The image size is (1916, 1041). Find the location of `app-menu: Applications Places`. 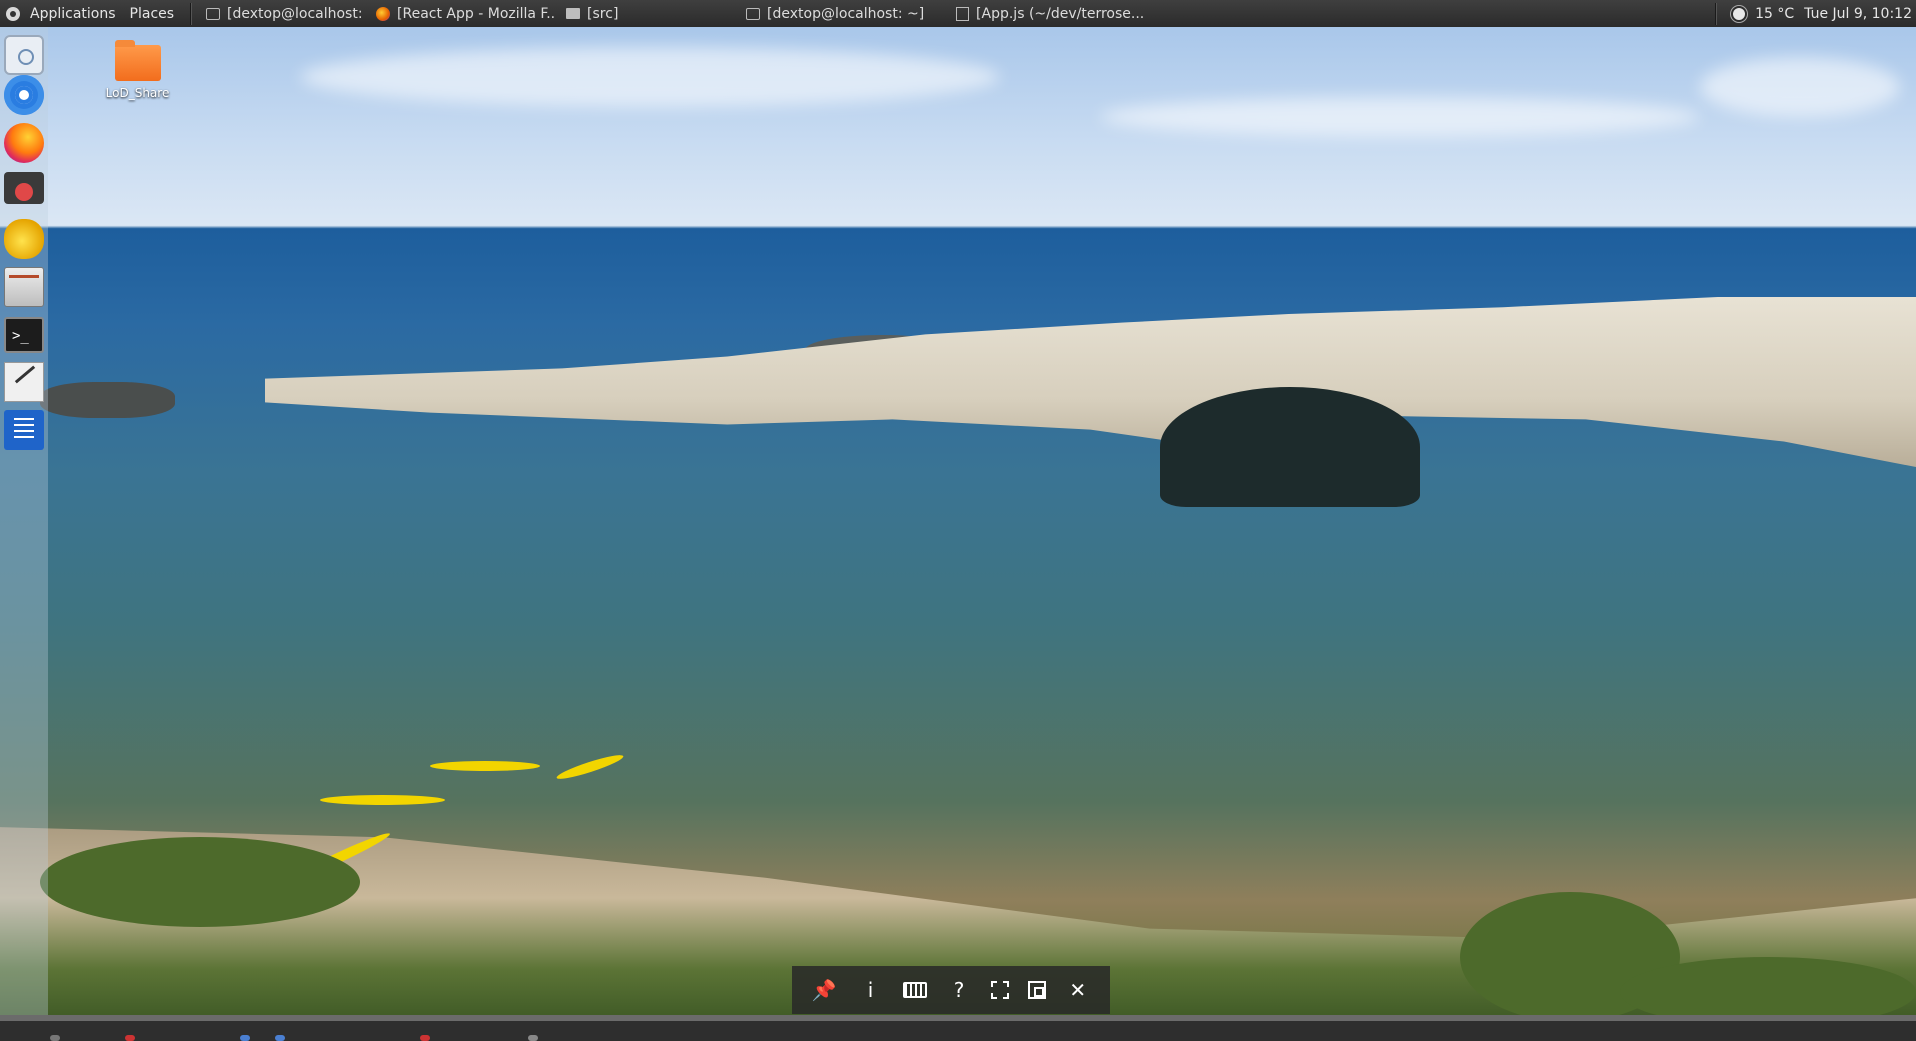

app-menu: Applications Places is located at coordinates (92, 13).